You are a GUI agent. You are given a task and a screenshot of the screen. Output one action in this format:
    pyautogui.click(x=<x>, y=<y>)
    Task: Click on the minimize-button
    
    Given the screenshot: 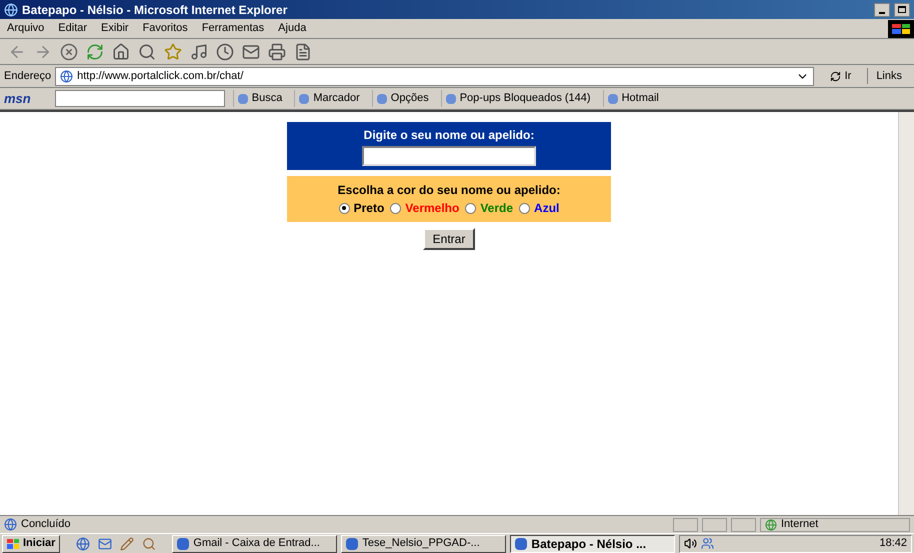 What is the action you would take?
    pyautogui.click(x=882, y=9)
    